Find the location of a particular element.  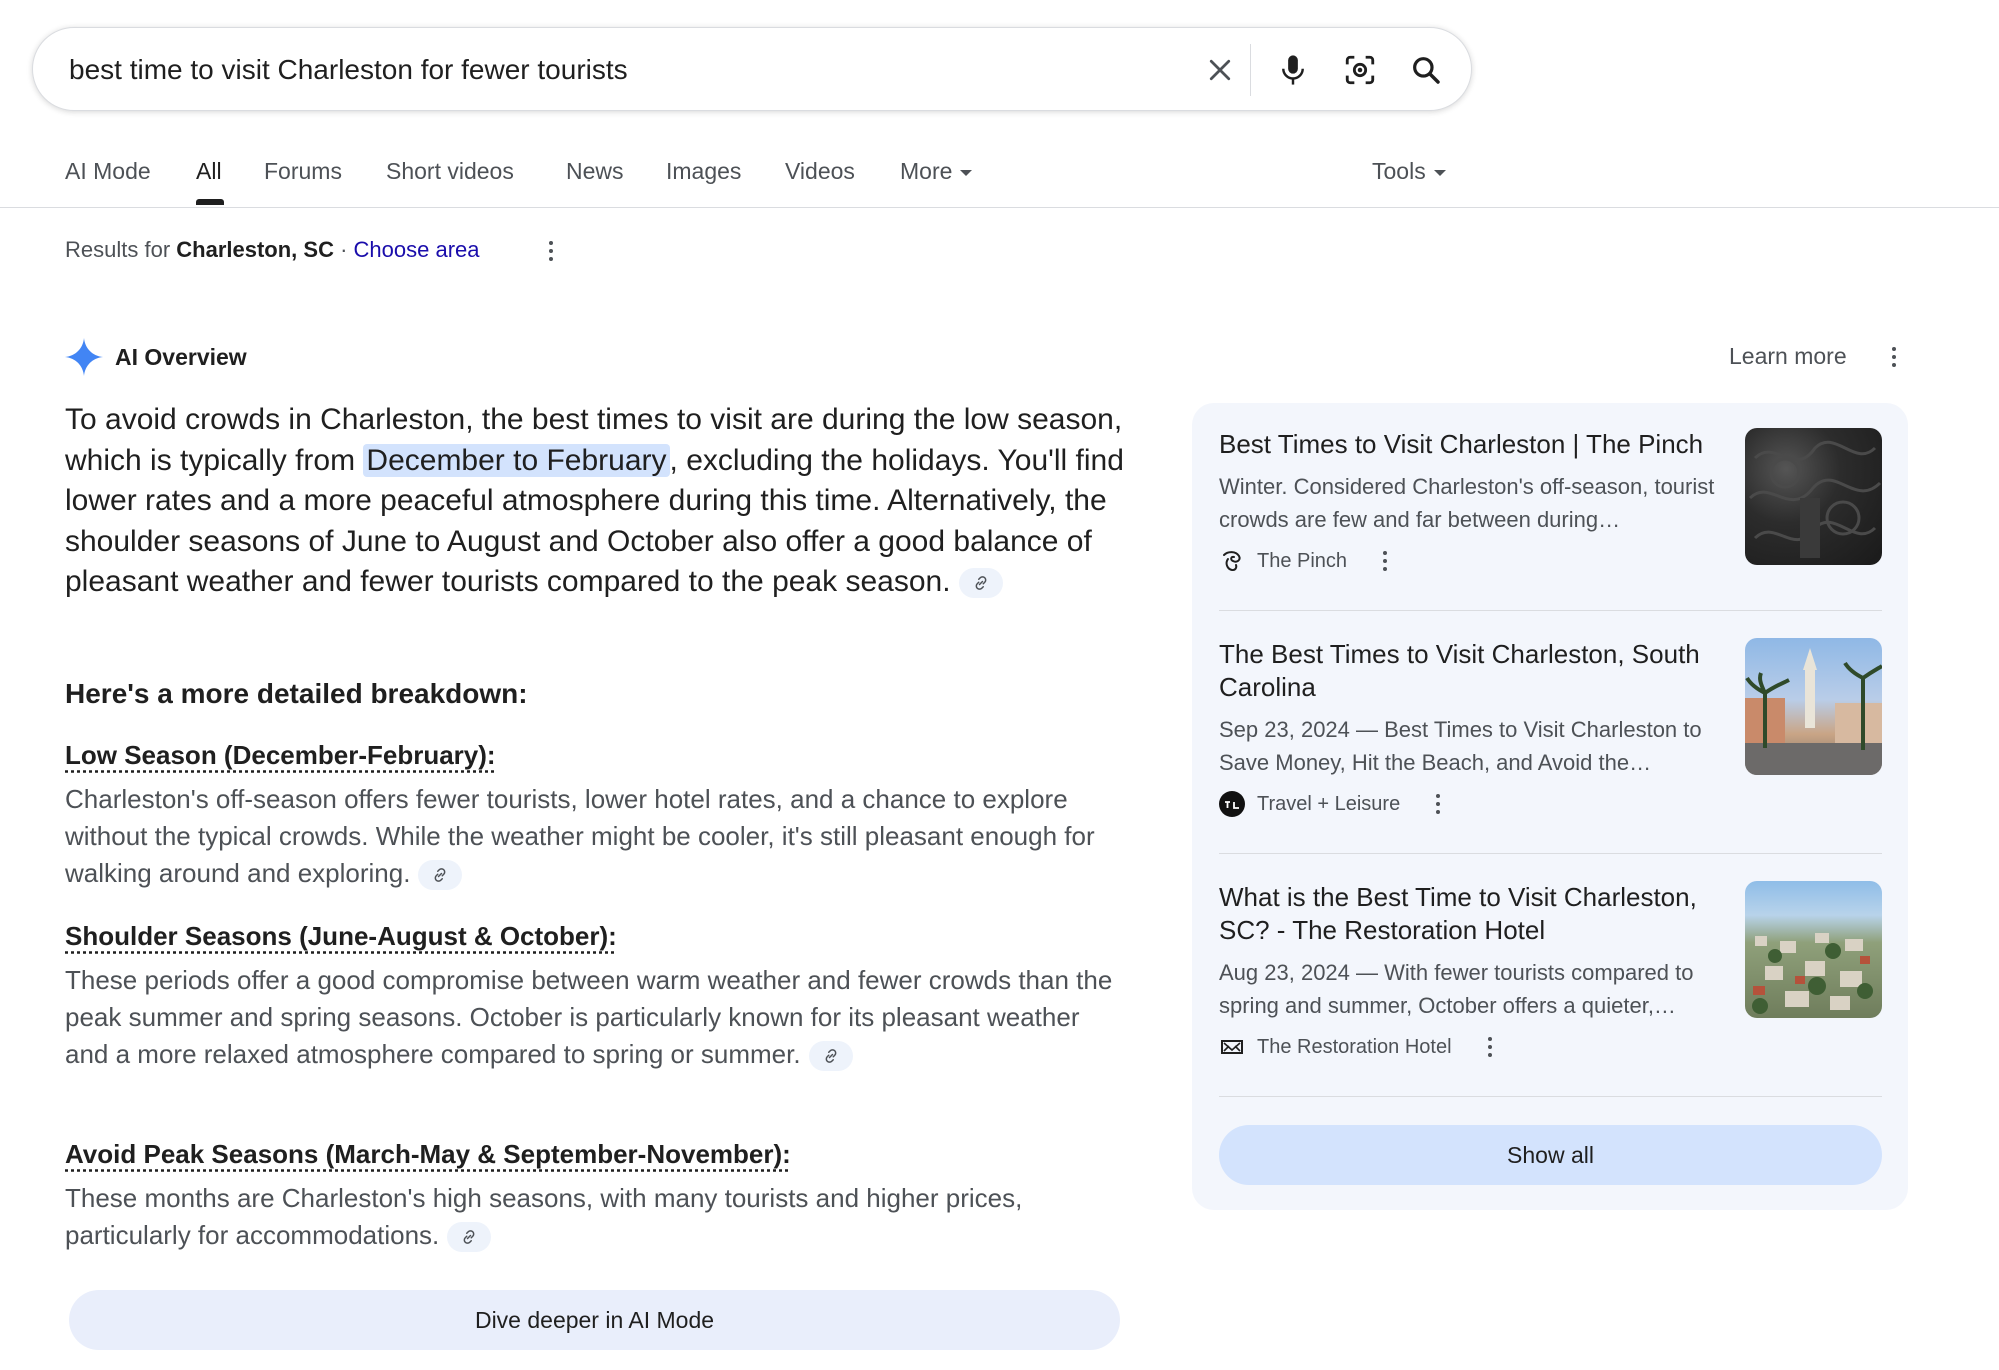

dive-deeper-ai-mode-button: Dive deeper in AI Mode is located at coordinates (594, 1320).